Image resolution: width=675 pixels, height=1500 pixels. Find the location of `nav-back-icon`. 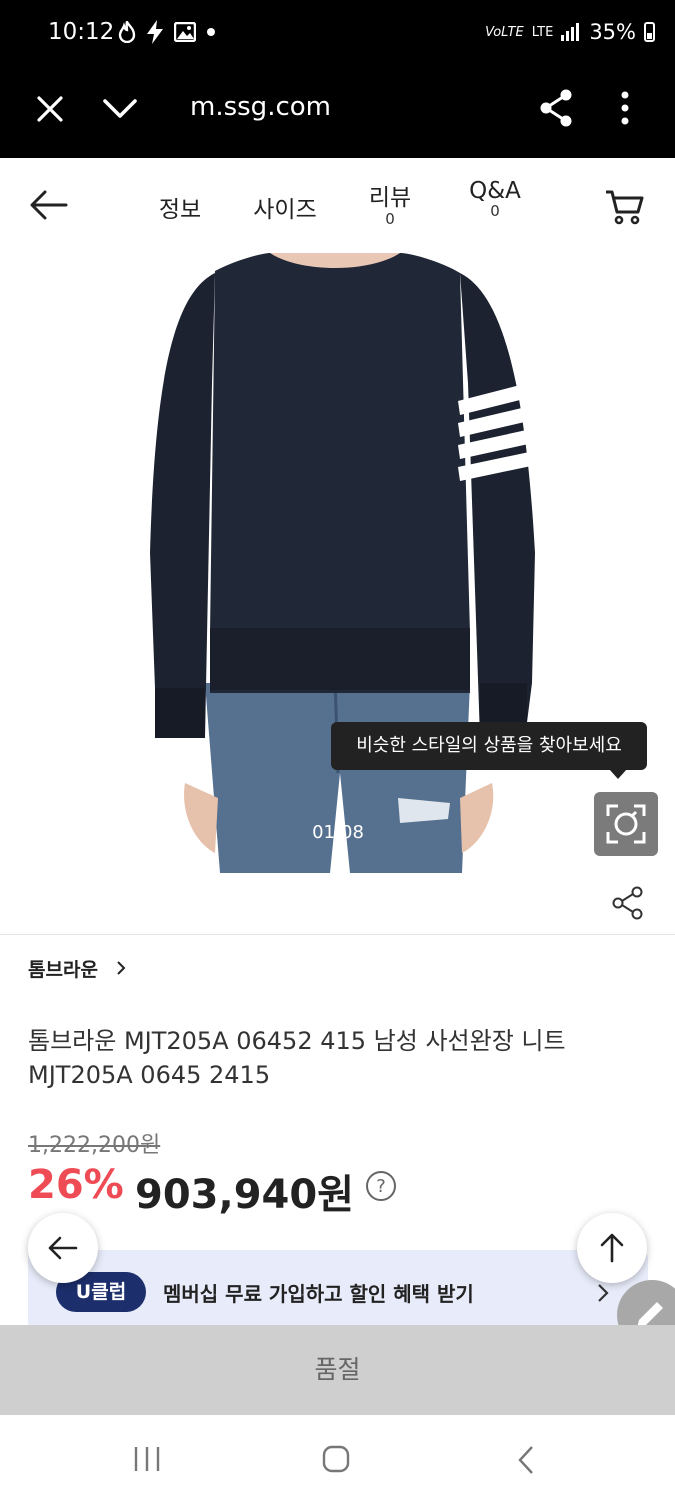

nav-back-icon is located at coordinates (526, 1460).